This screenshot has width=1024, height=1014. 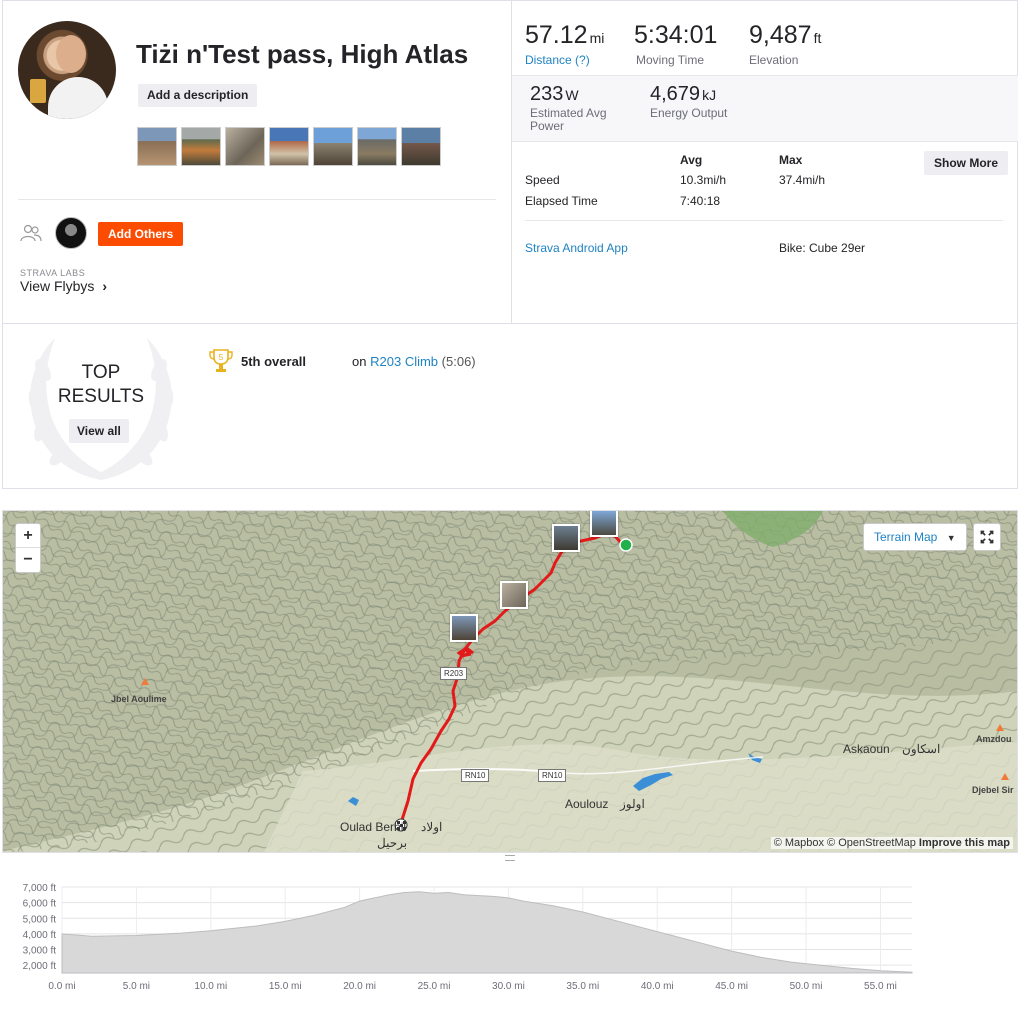 I want to click on segment-time: (5:06), so click(x=458, y=361).